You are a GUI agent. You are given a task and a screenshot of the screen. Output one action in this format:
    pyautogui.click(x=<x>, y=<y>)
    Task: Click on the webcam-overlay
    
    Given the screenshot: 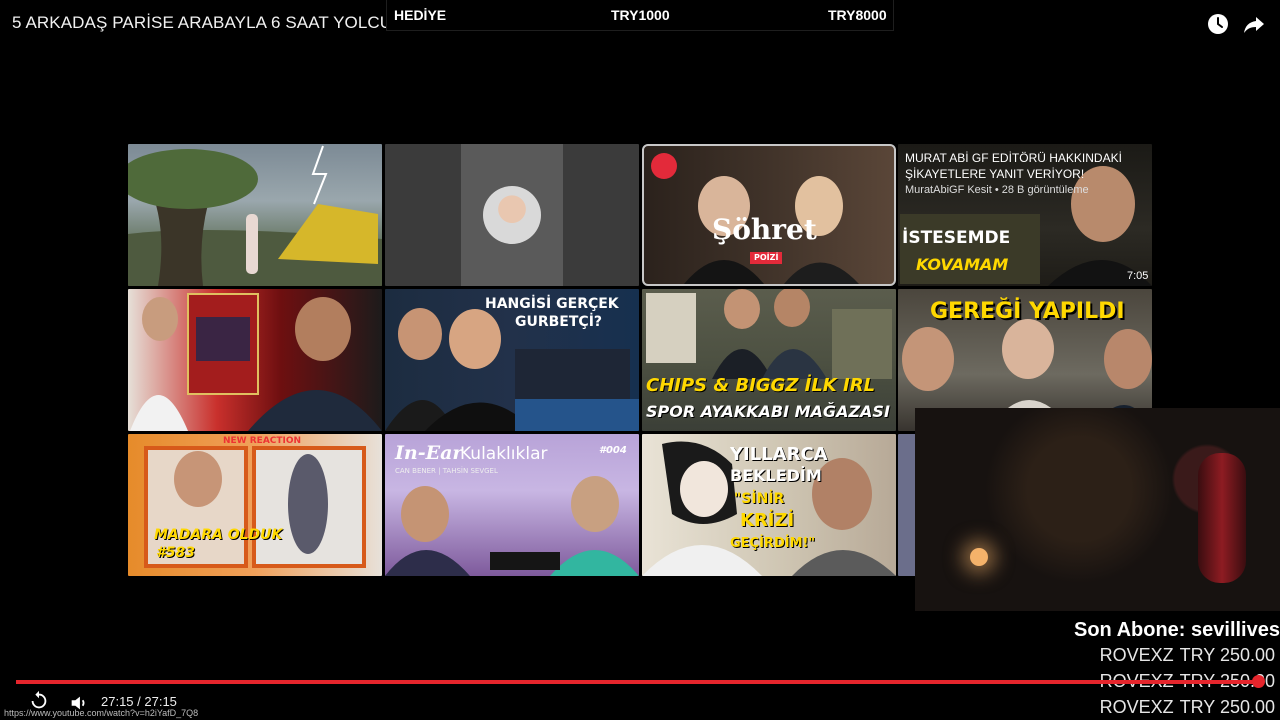 What is the action you would take?
    pyautogui.click(x=1097, y=509)
    